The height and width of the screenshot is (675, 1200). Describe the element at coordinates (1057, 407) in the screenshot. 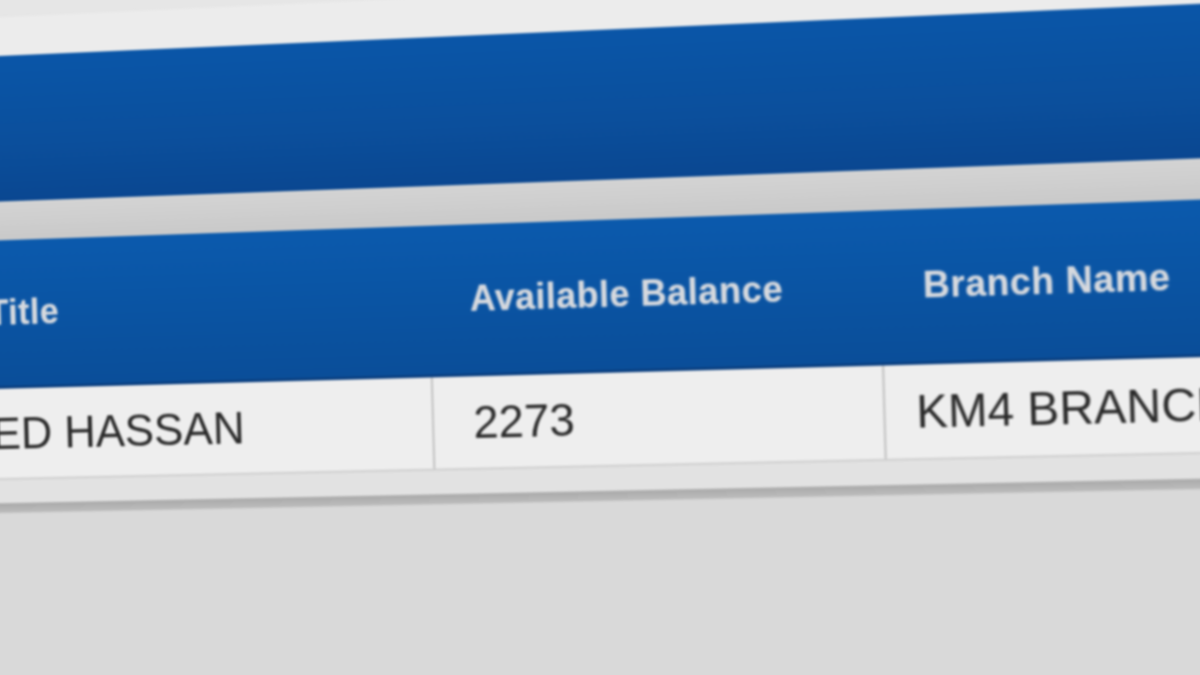

I see `branch-name-value: KM4 BRANCH` at that location.